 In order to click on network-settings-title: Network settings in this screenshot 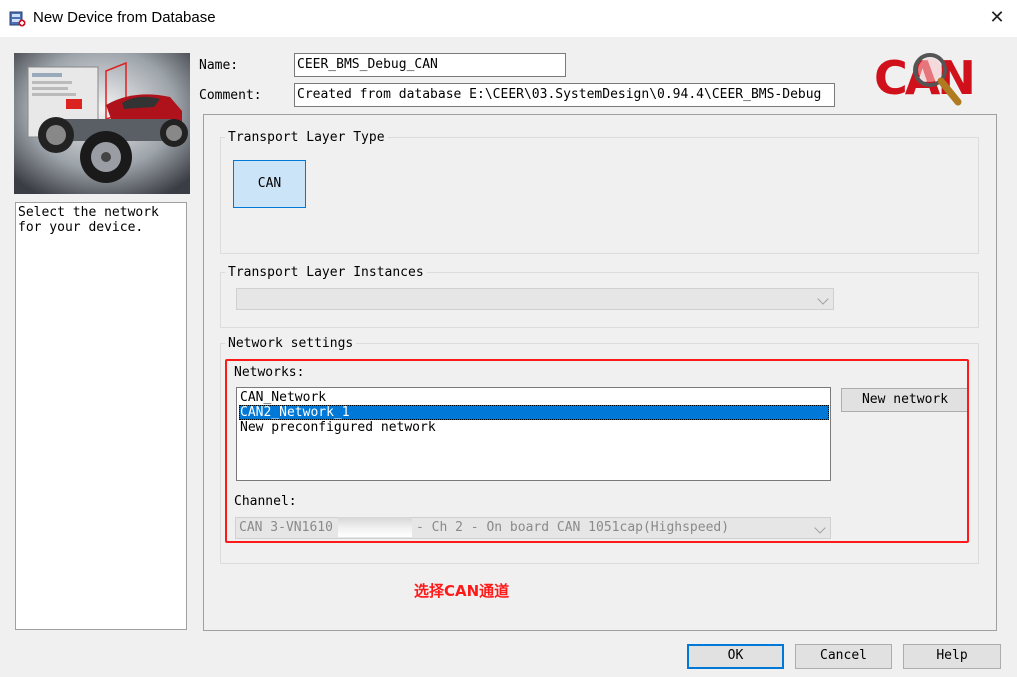, I will do `click(291, 343)`.